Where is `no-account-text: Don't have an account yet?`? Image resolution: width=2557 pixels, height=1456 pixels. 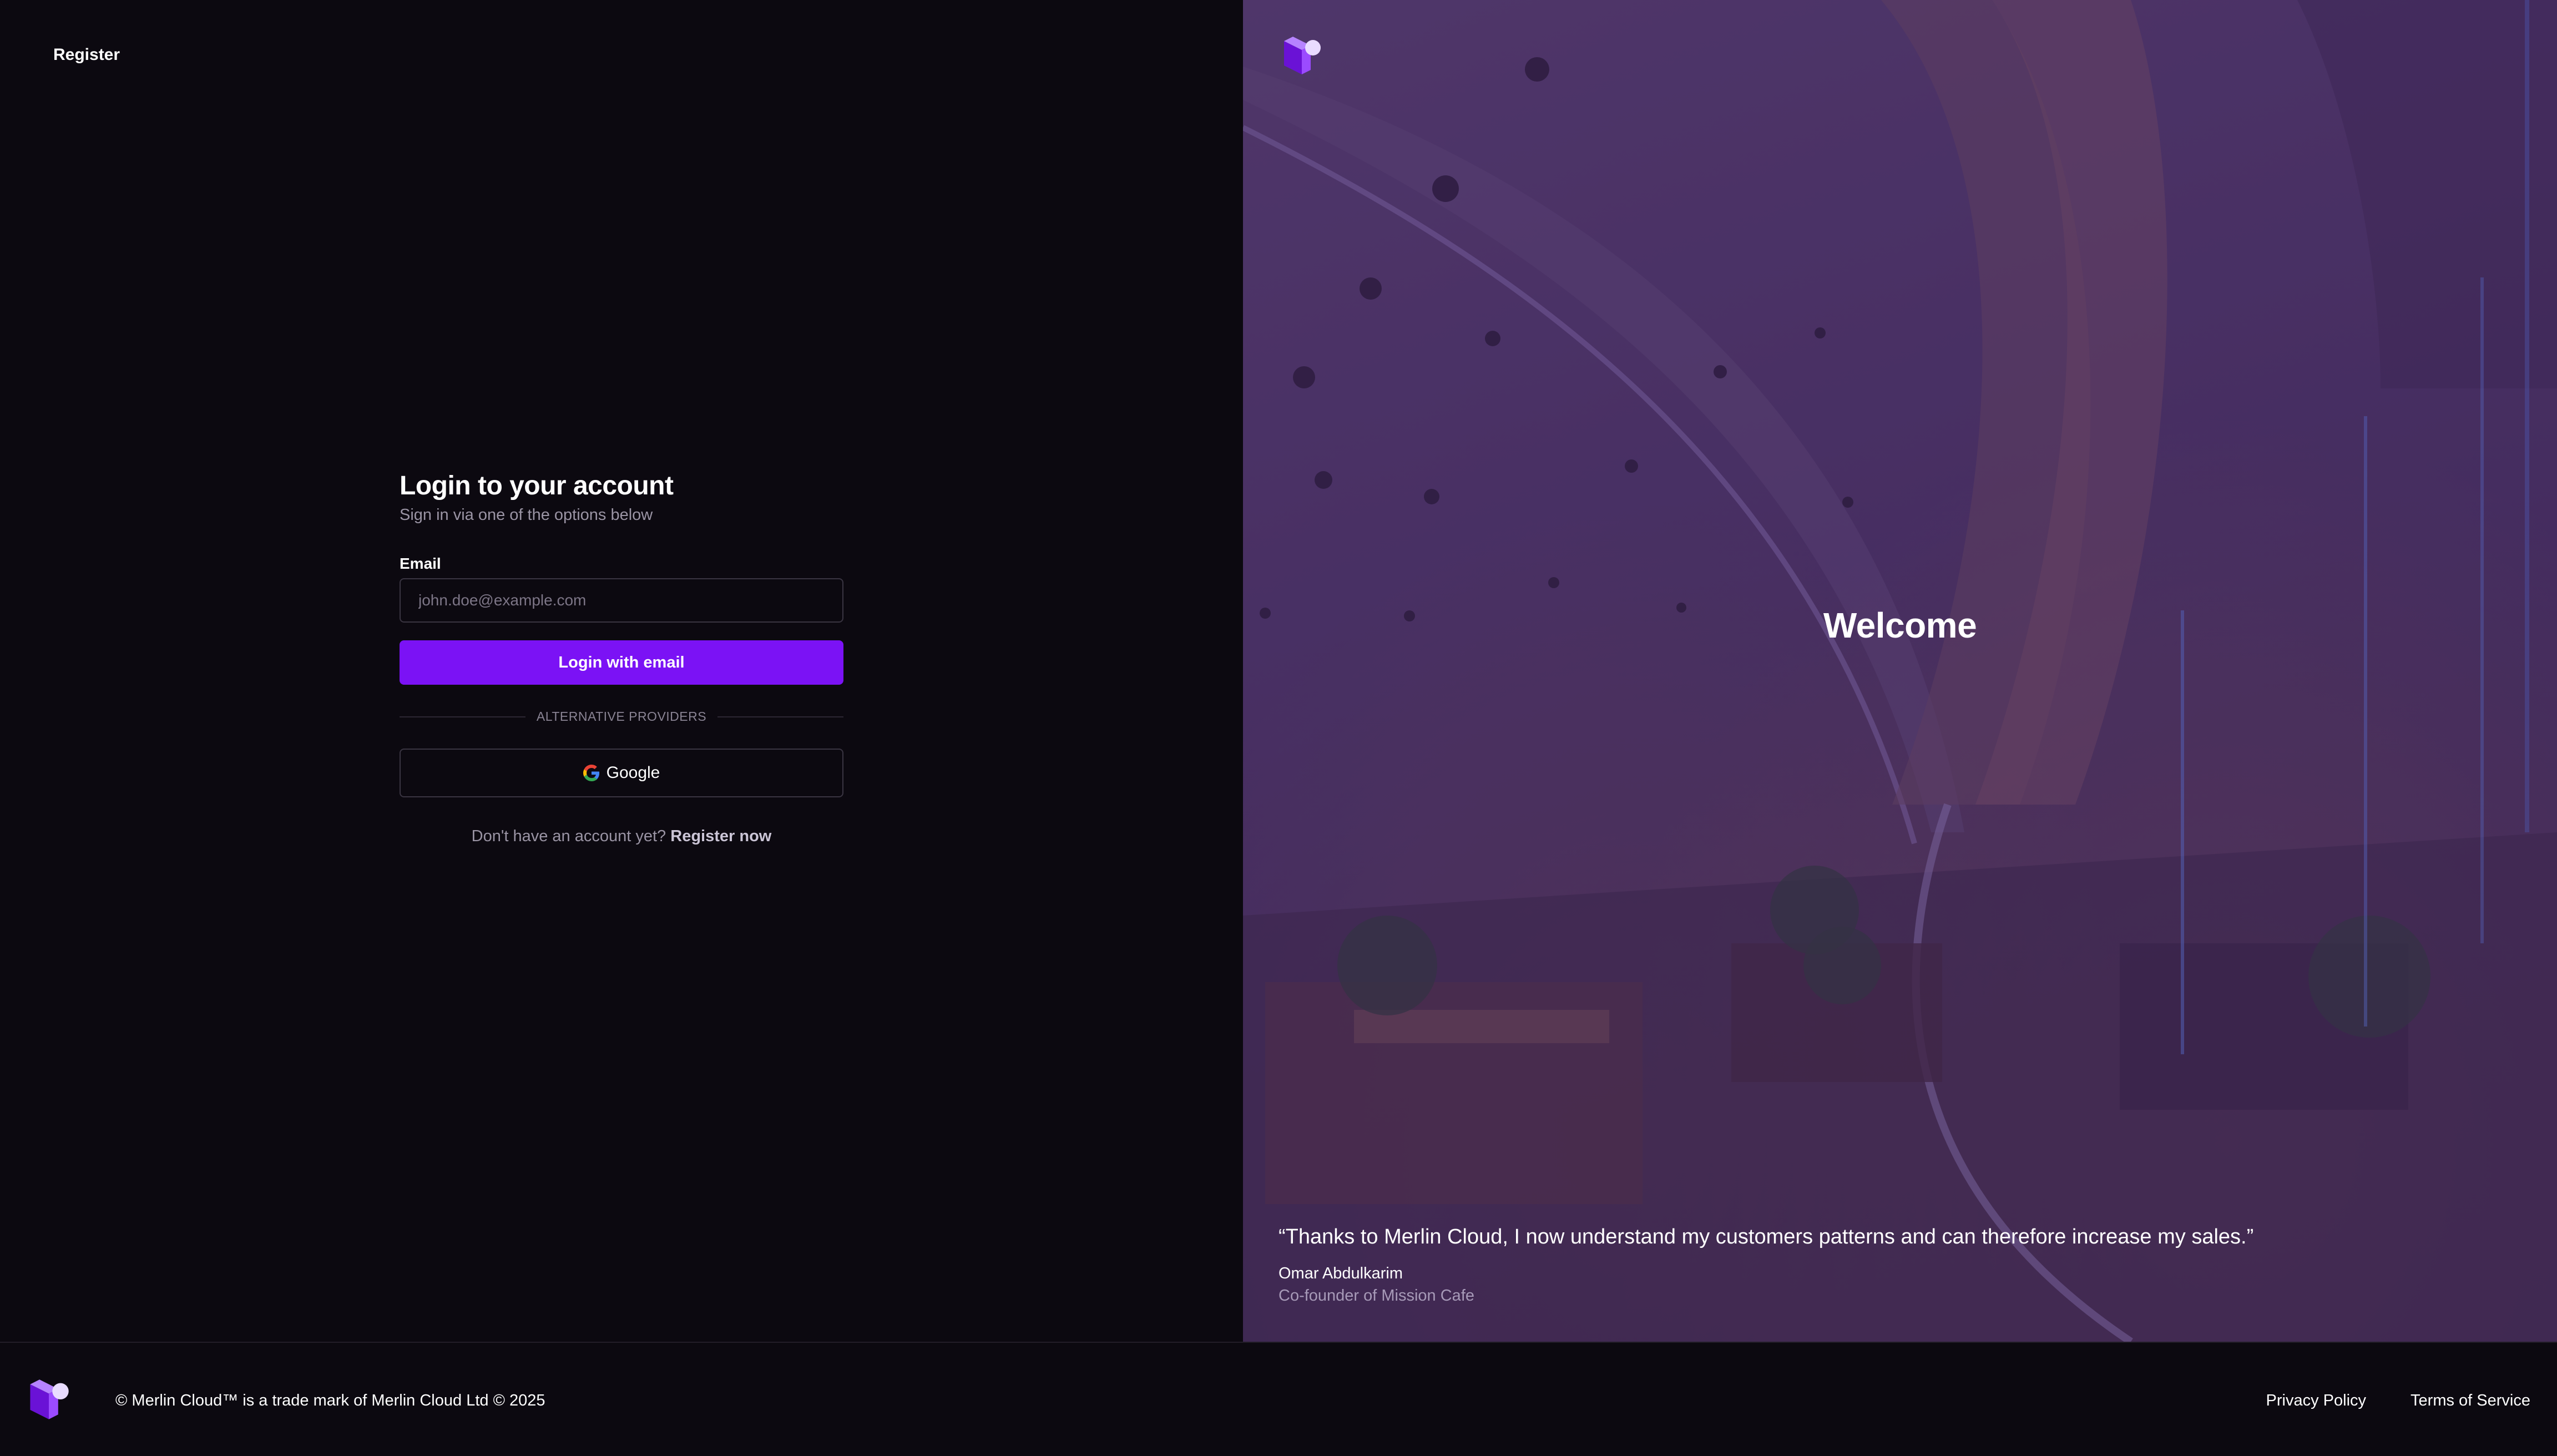 no-account-text: Don't have an account yet? is located at coordinates (568, 836).